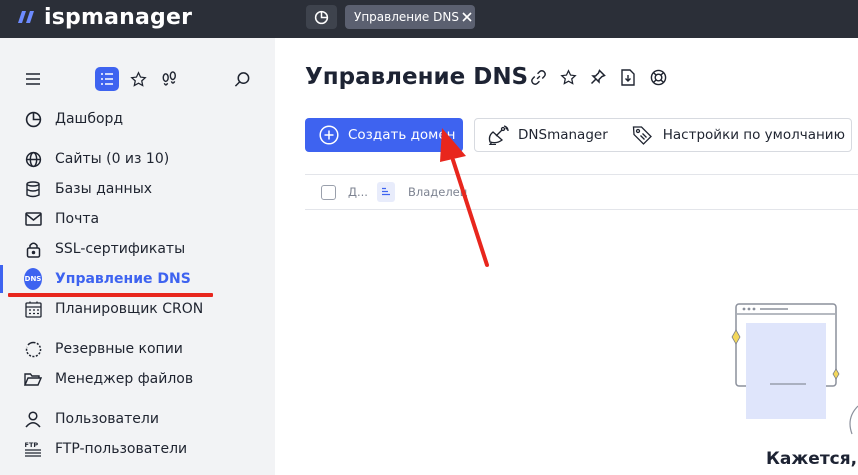 This screenshot has width=858, height=475. I want to click on link-icon, so click(538, 77).